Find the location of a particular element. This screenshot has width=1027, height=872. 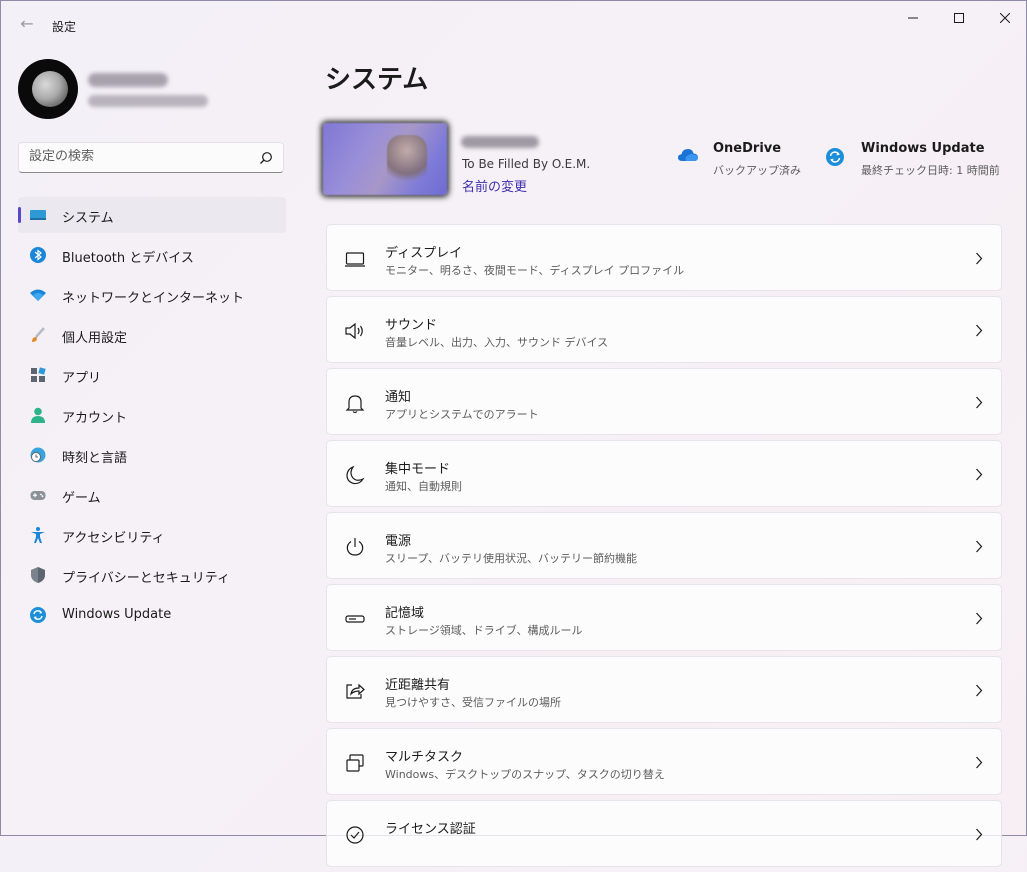

sidebar-item-bluetooth: Bluetooth とデバイス is located at coordinates (152, 255).